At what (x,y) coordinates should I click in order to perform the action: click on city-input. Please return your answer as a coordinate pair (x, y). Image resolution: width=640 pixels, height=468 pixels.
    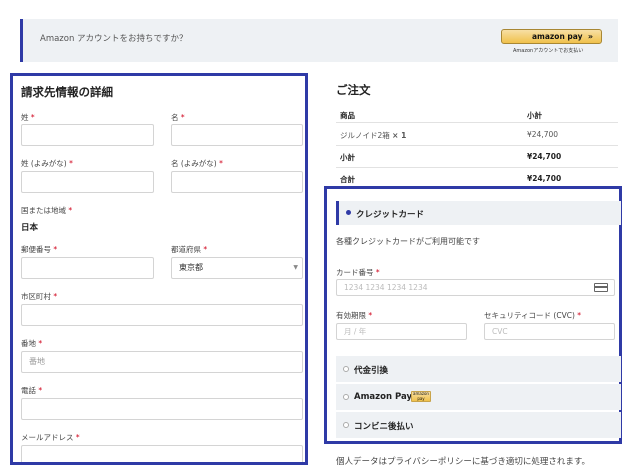
    Looking at the image, I should click on (162, 315).